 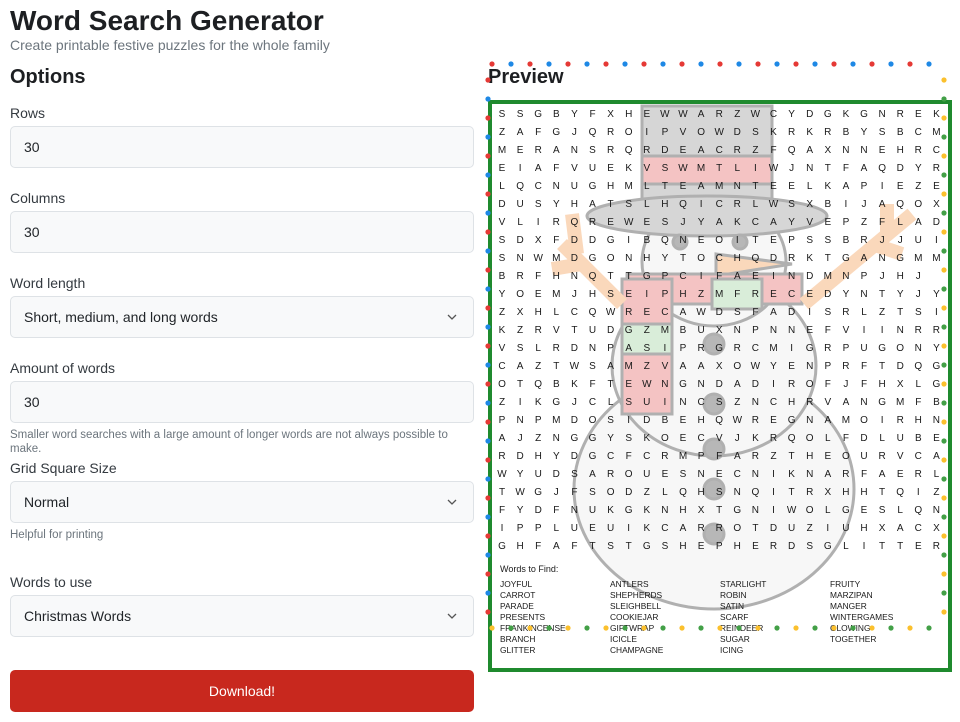 What do you see at coordinates (242, 616) in the screenshot?
I see `words-to-use-select: Christmas Words` at bounding box center [242, 616].